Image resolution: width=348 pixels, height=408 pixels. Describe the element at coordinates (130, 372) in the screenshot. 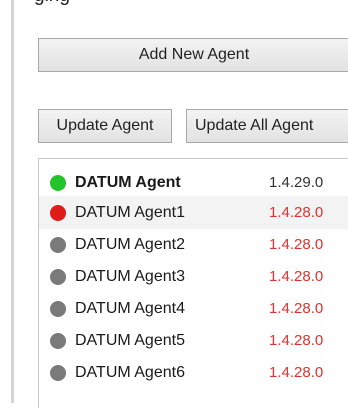

I see `agent-name: DATUM Agent6` at that location.